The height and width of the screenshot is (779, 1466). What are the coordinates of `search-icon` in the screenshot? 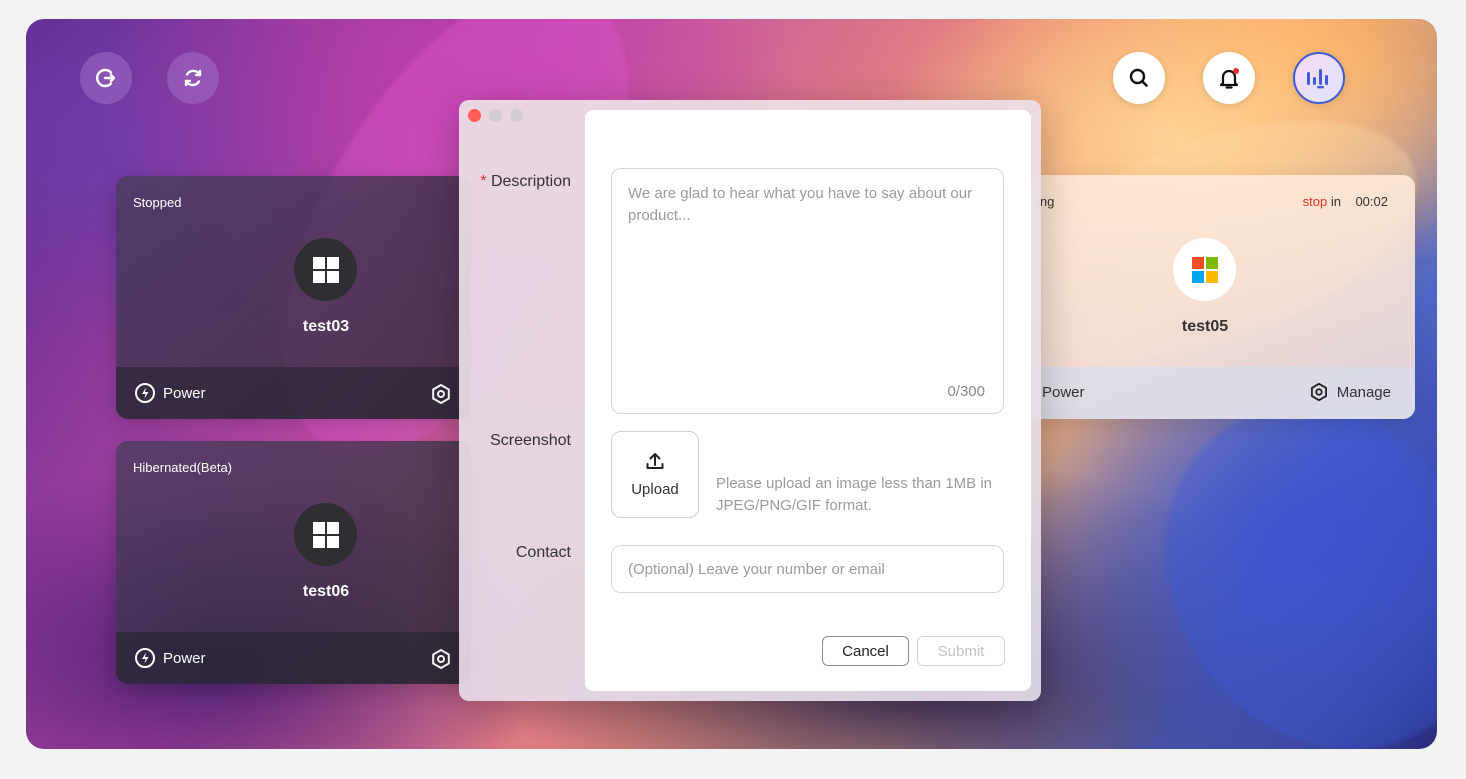 It's located at (1138, 77).